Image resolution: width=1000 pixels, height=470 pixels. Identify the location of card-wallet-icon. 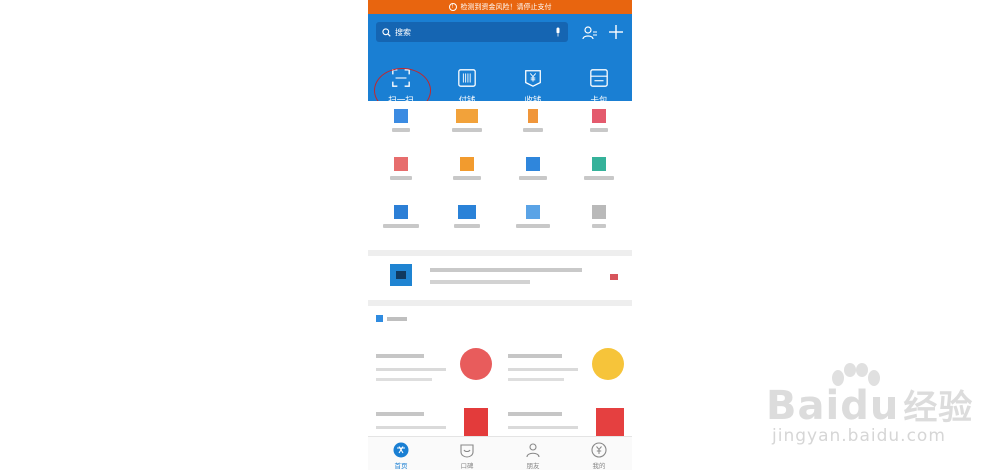
(599, 78).